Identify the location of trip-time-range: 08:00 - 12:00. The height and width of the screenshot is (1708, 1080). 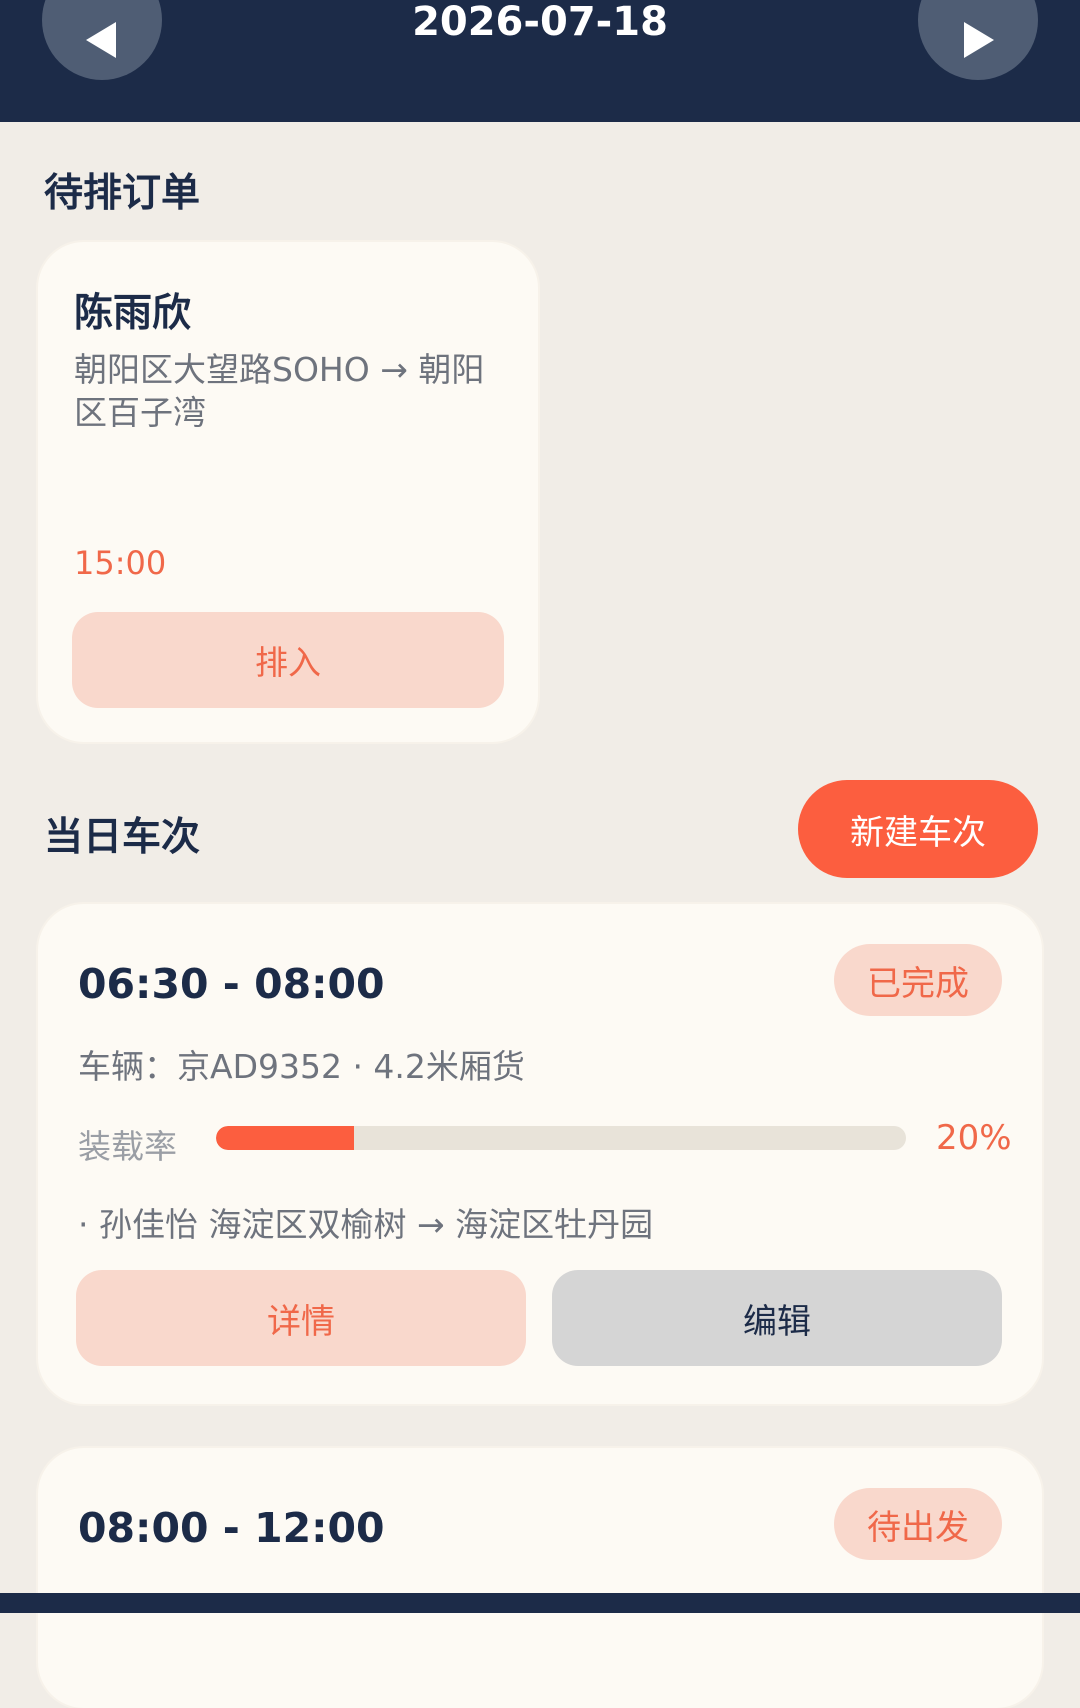
(231, 1528).